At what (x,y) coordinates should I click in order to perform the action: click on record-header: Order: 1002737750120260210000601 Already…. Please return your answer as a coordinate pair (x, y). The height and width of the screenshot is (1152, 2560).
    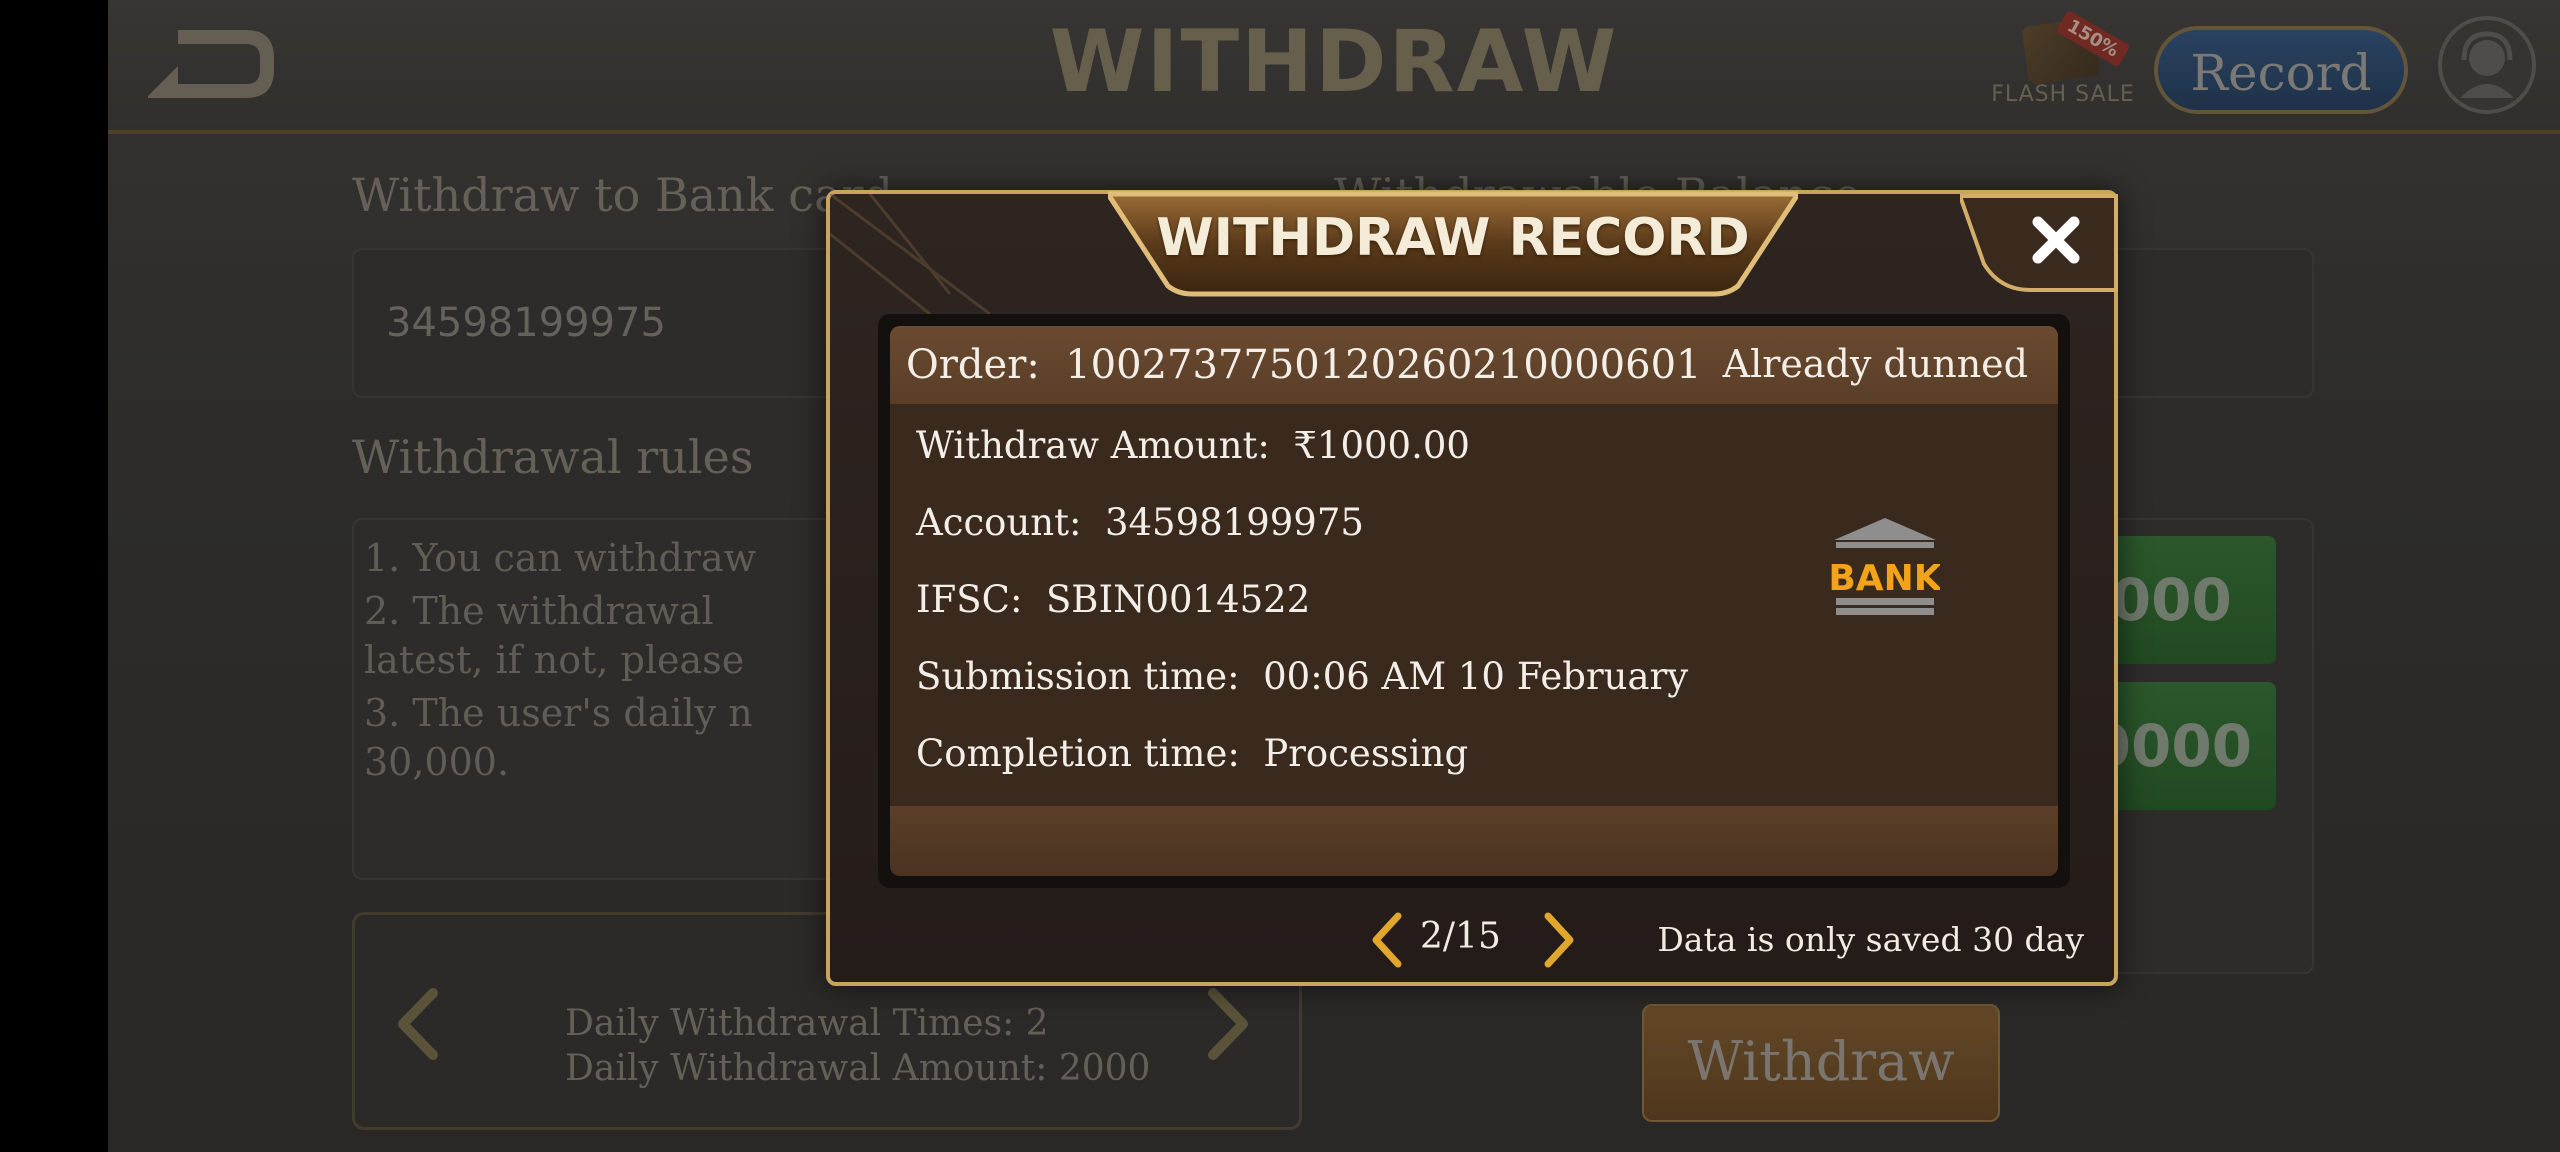
    Looking at the image, I should click on (1474, 365).